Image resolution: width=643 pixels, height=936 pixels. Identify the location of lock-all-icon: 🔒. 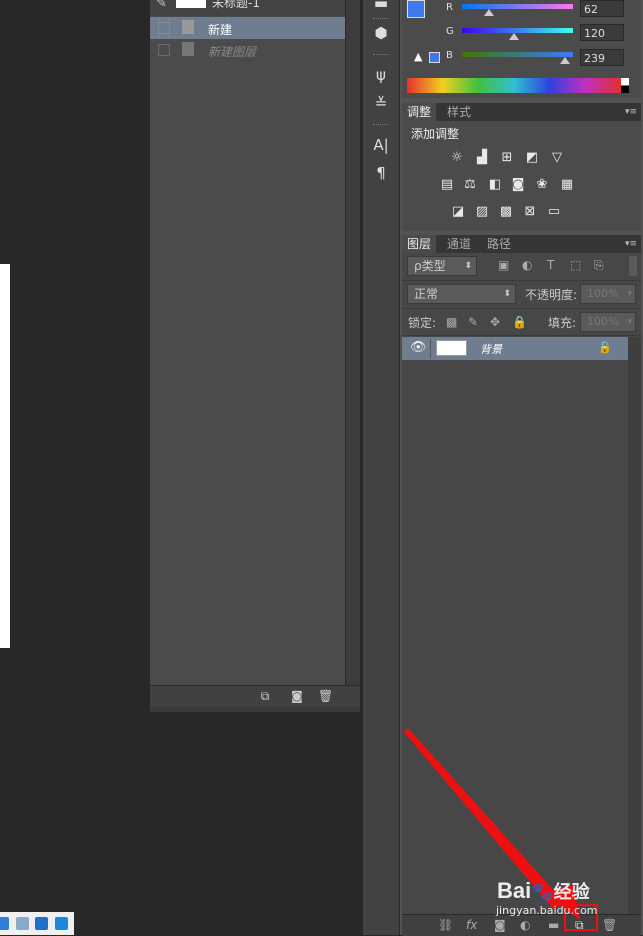
(519, 322).